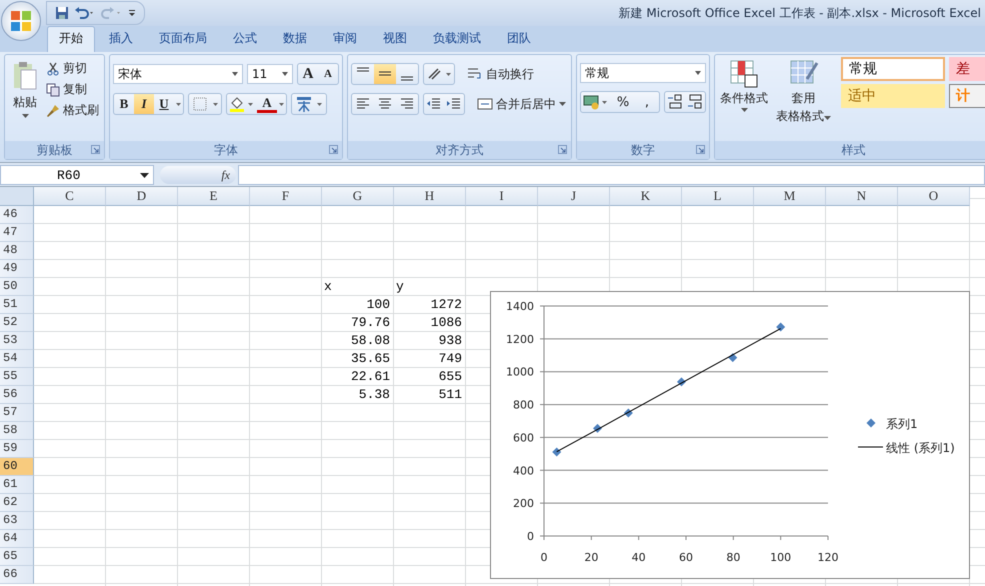 The width and height of the screenshot is (985, 586). Describe the element at coordinates (286, 196) in the screenshot. I see `column-header: F` at that location.